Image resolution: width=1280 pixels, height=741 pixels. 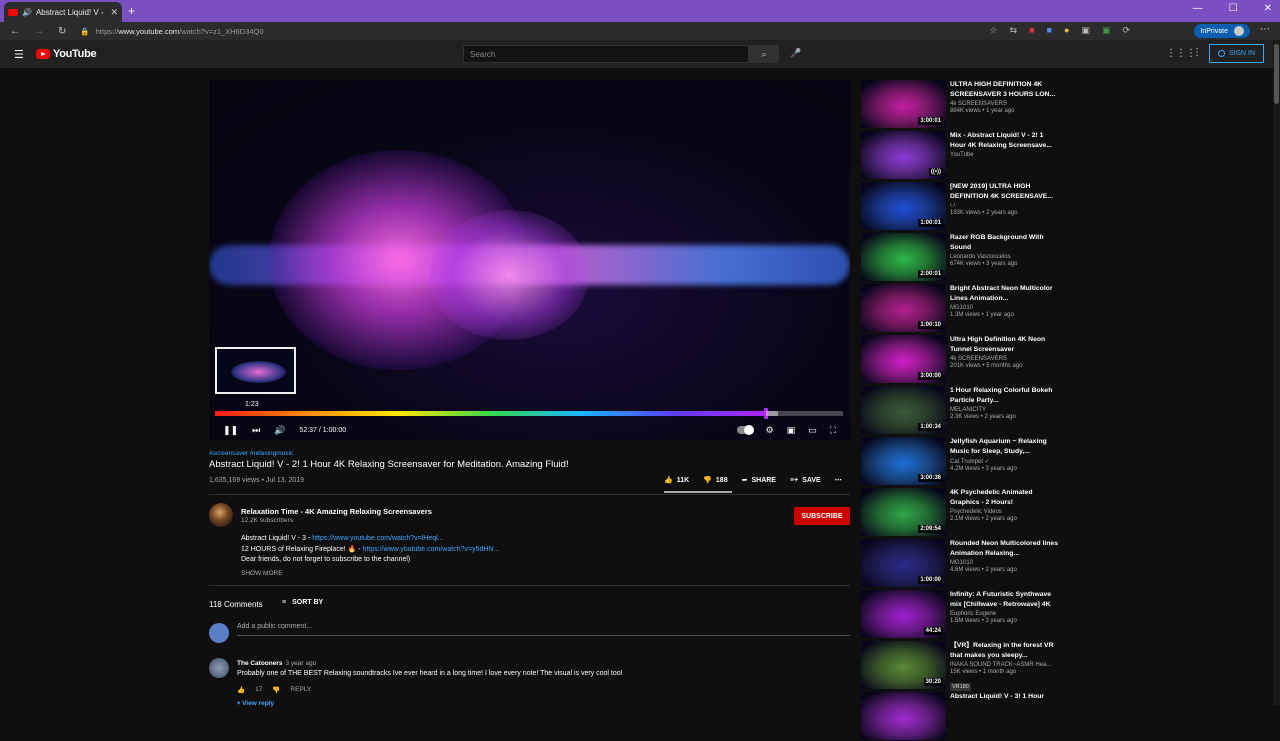 What do you see at coordinates (114, 12) in the screenshot?
I see `close-tab-icon: ✕` at bounding box center [114, 12].